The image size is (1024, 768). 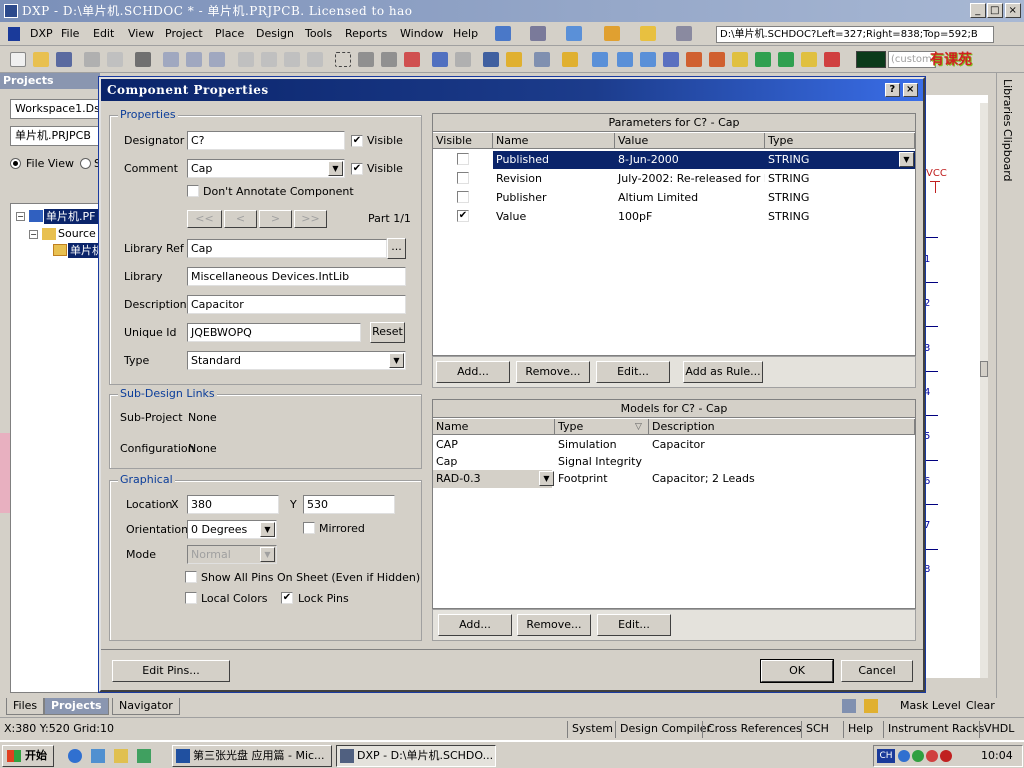 I want to click on vcc-port-icon, so click(x=717, y=59).